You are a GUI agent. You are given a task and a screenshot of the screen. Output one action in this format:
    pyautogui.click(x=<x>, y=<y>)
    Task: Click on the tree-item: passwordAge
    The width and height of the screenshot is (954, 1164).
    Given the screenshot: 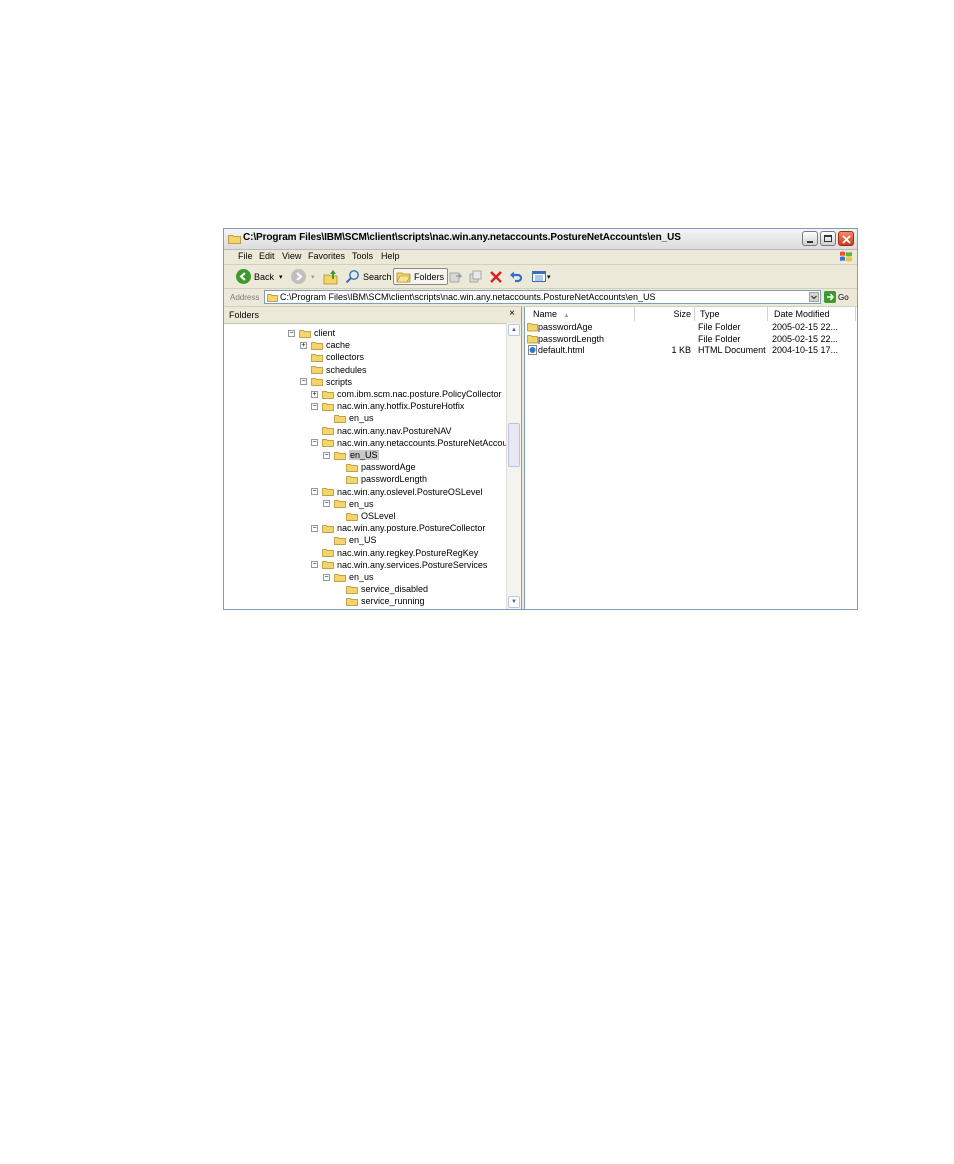 What is the action you would take?
    pyautogui.click(x=375, y=467)
    